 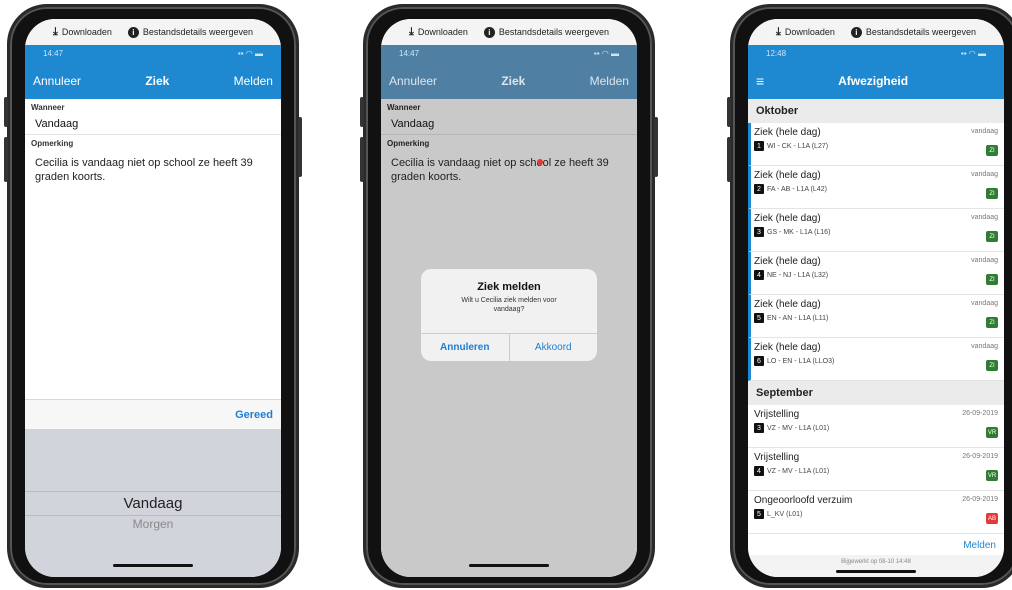 I want to click on when-label: Wanneer, so click(x=48, y=107).